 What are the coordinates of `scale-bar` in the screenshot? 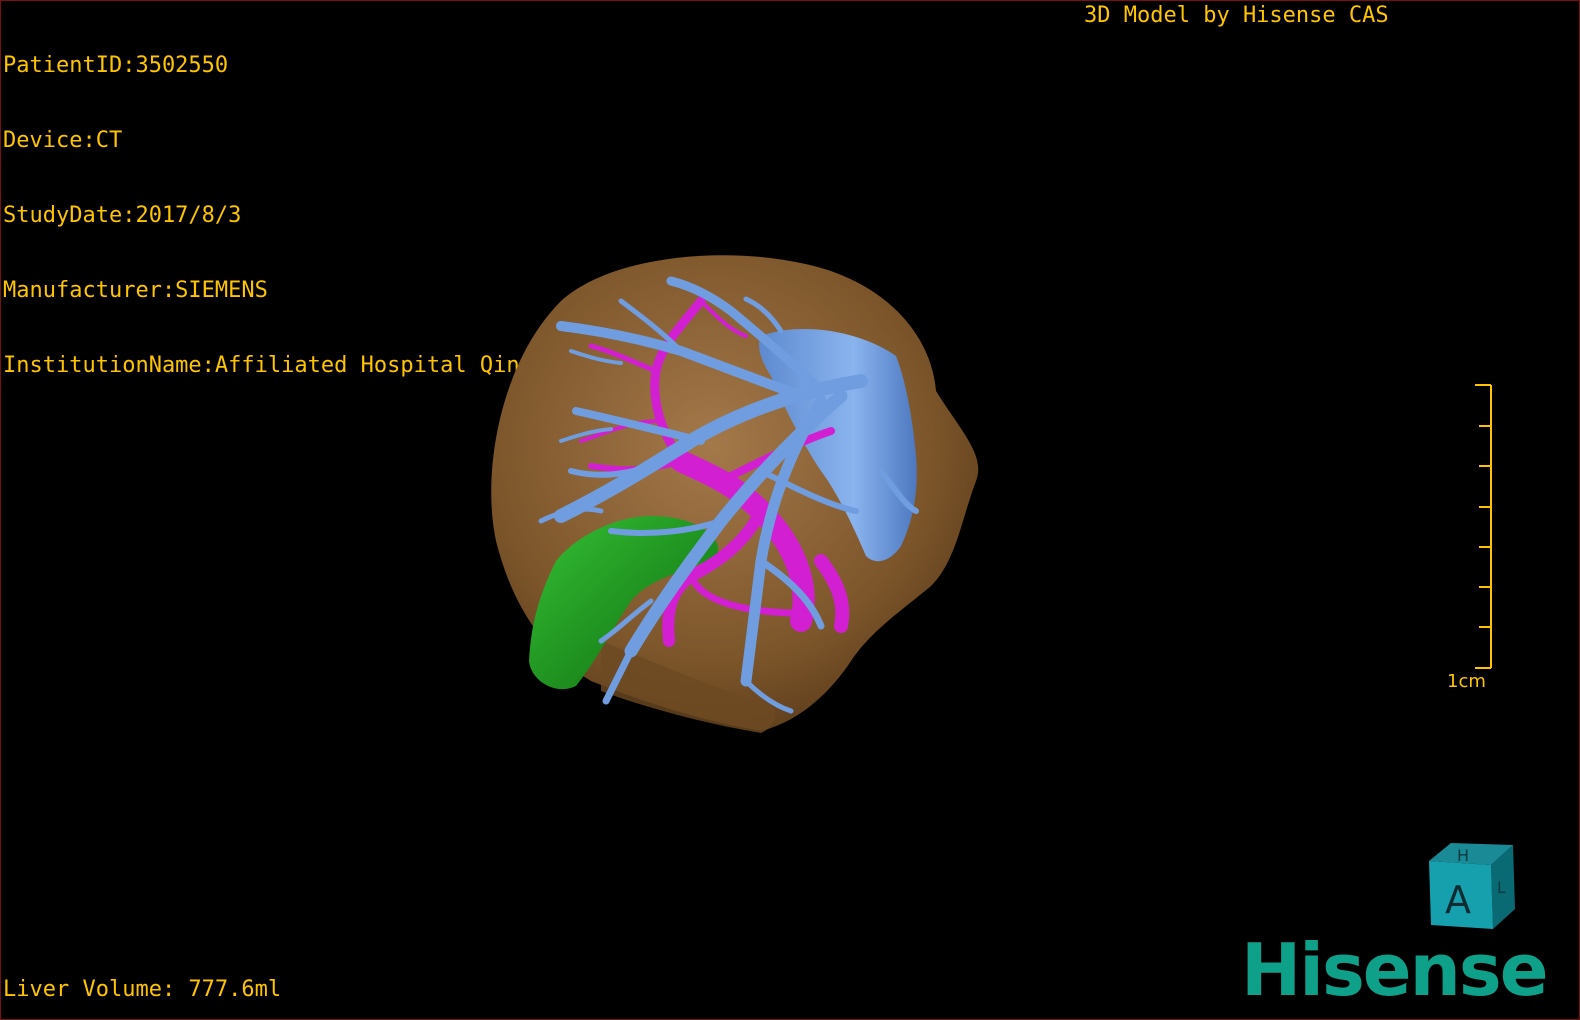 It's located at (1483, 526).